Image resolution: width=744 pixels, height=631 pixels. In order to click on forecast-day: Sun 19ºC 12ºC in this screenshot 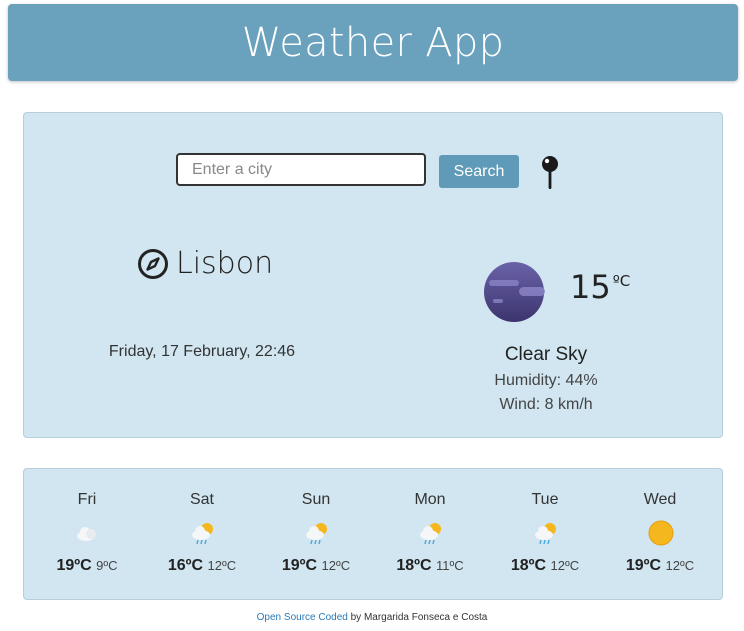, I will do `click(316, 534)`.